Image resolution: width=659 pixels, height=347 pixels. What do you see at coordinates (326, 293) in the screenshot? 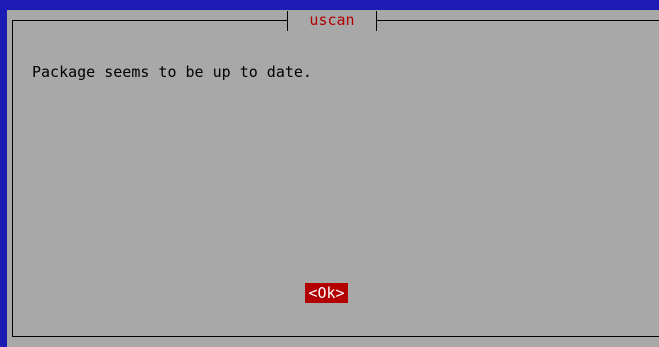
I see `ok-button: <Ok>` at bounding box center [326, 293].